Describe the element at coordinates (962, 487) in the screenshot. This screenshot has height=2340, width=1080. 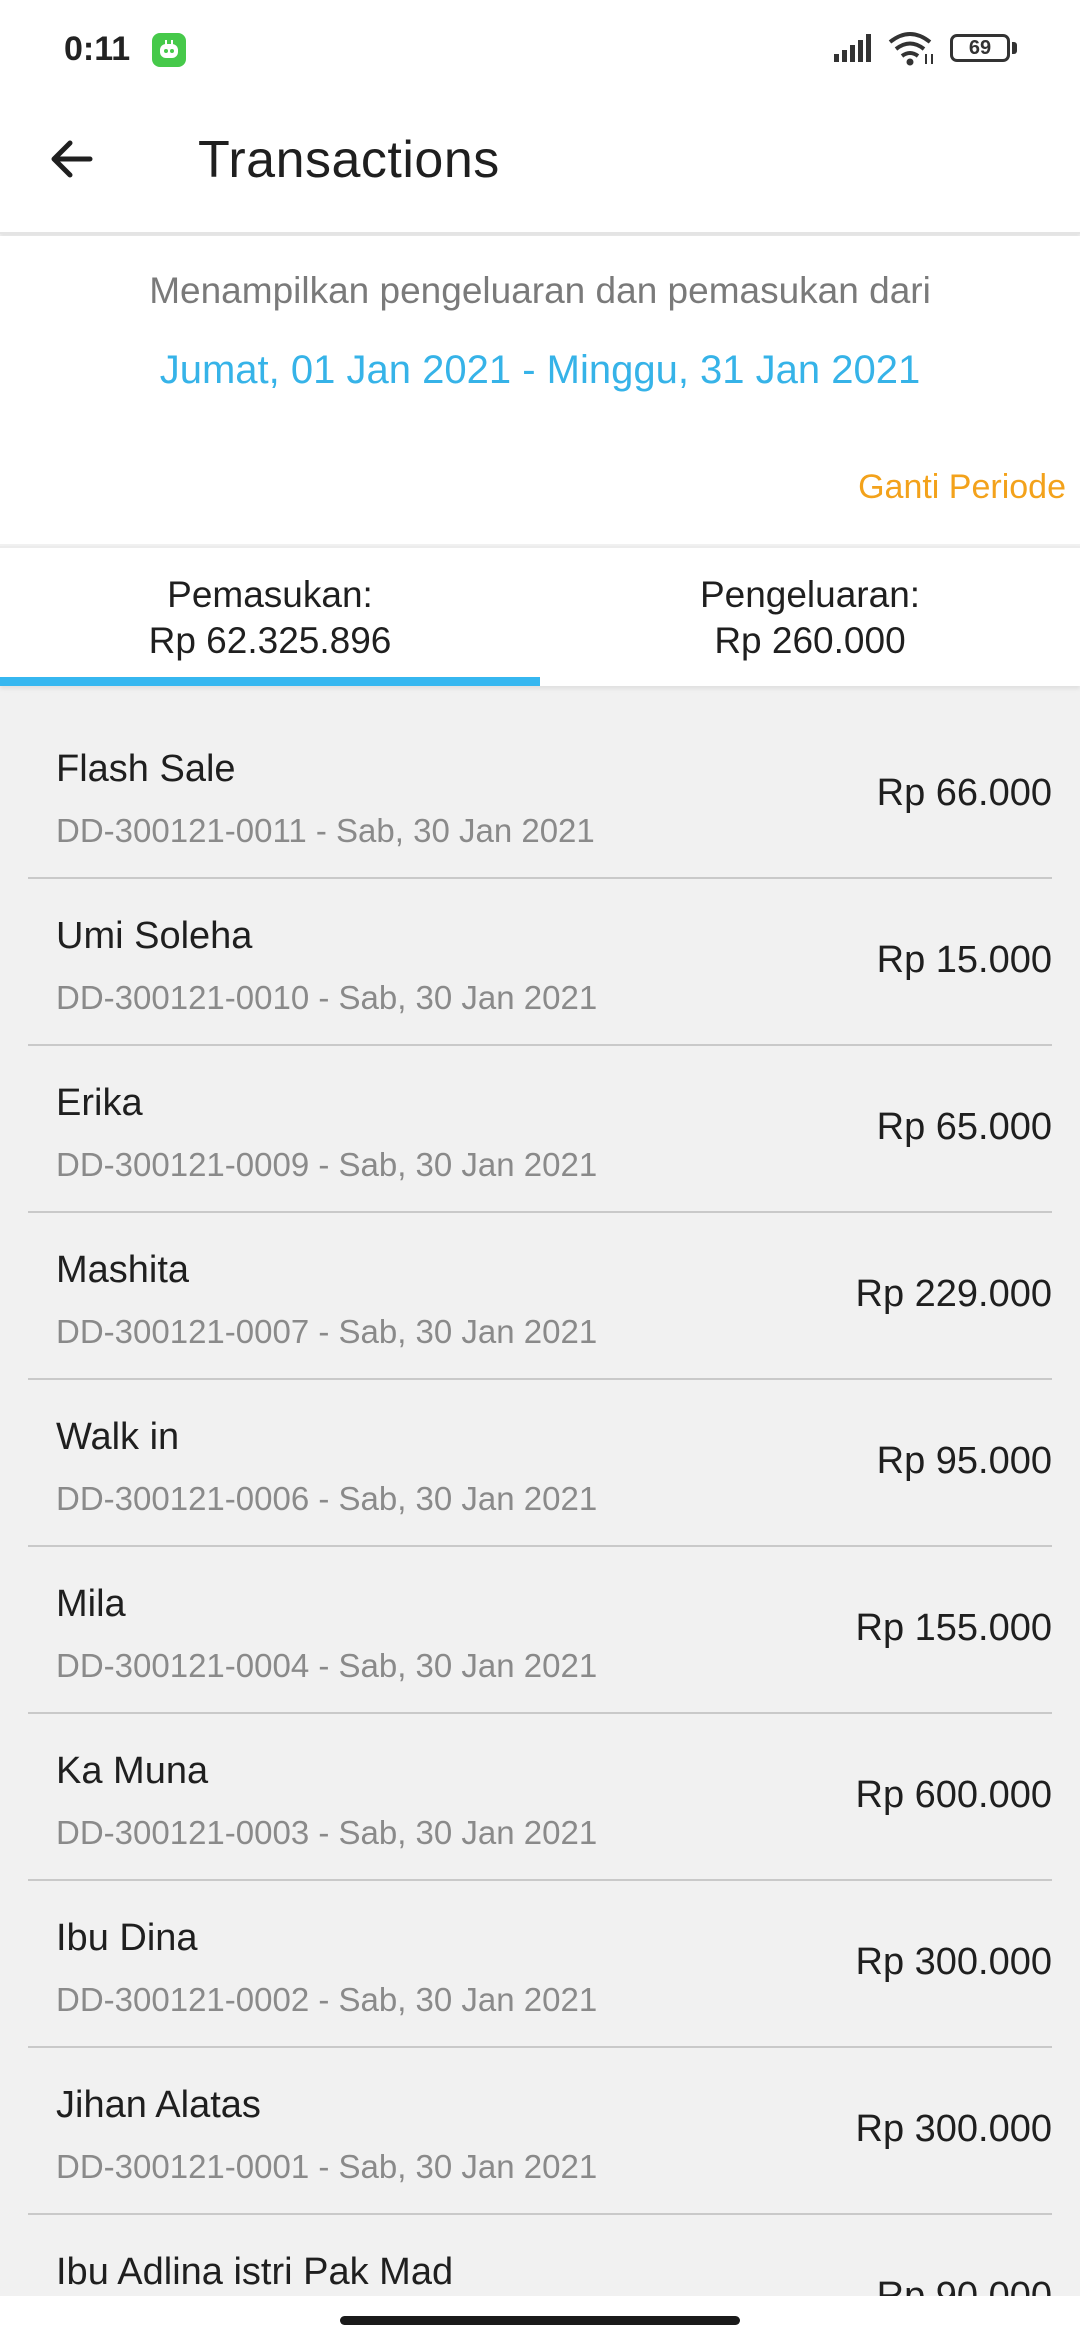
I see `change-period-button: Ganti Periode` at that location.